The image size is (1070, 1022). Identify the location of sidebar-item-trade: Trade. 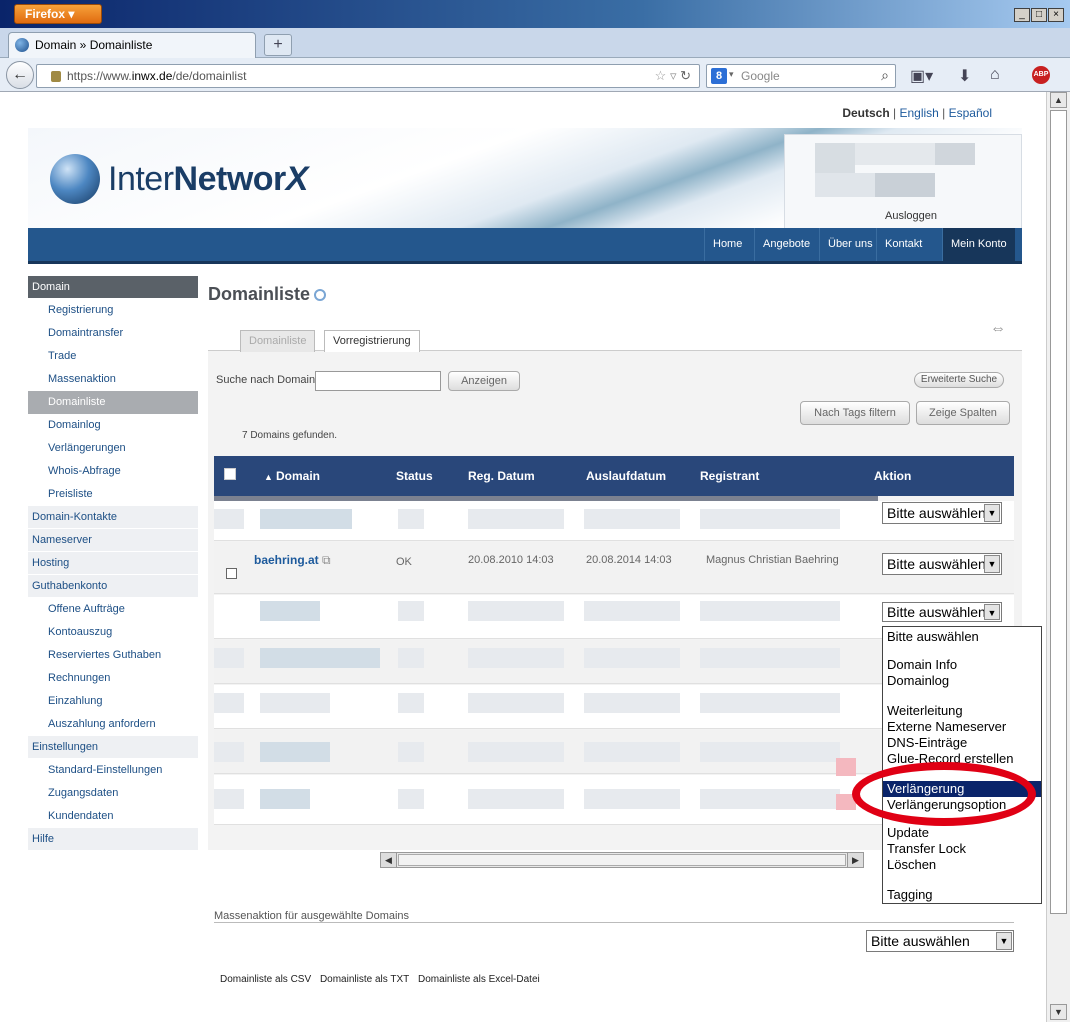
(113, 356).